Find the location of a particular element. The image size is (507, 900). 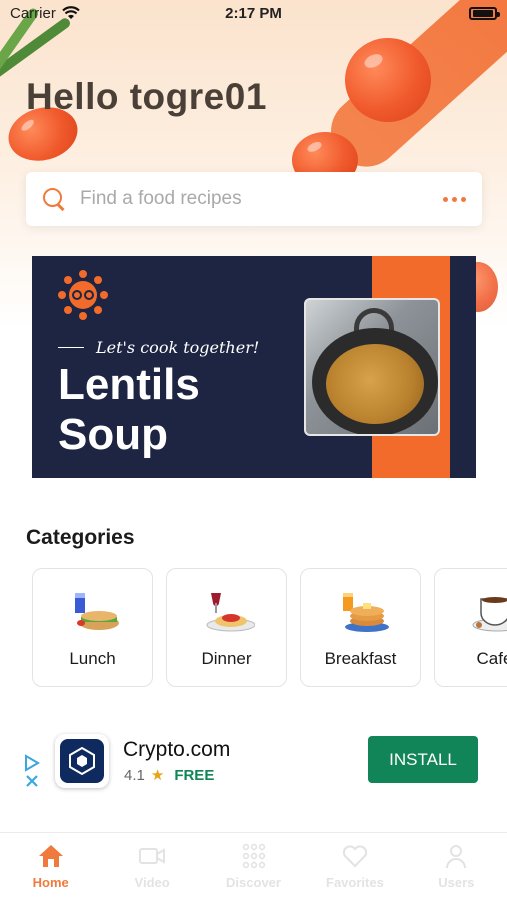

ad-banner: Crypto.com 4.1 ★ FREE INSTALL is located at coordinates (253, 763).